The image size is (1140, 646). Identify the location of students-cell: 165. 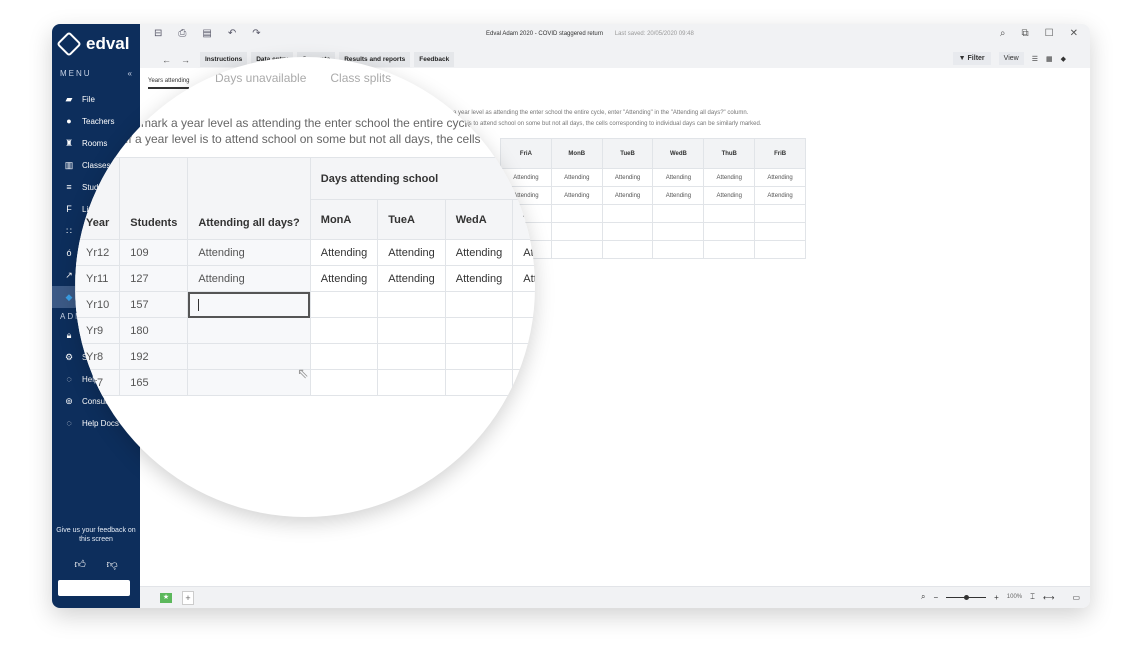
(154, 382).